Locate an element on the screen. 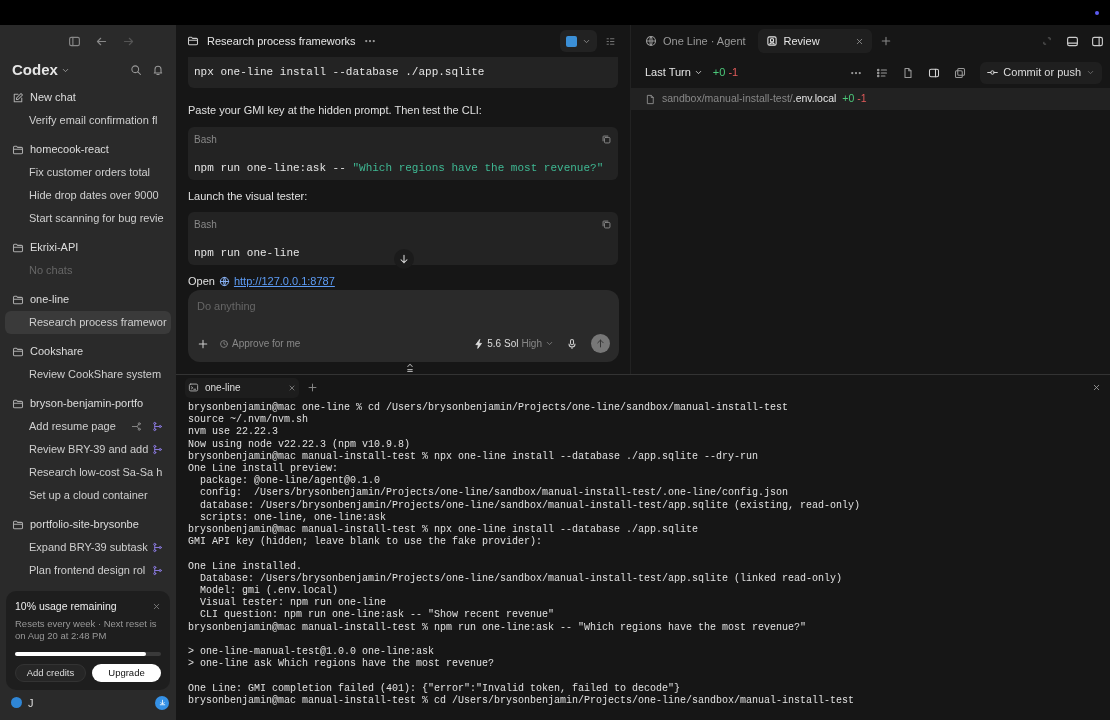  send-button is located at coordinates (600, 343).